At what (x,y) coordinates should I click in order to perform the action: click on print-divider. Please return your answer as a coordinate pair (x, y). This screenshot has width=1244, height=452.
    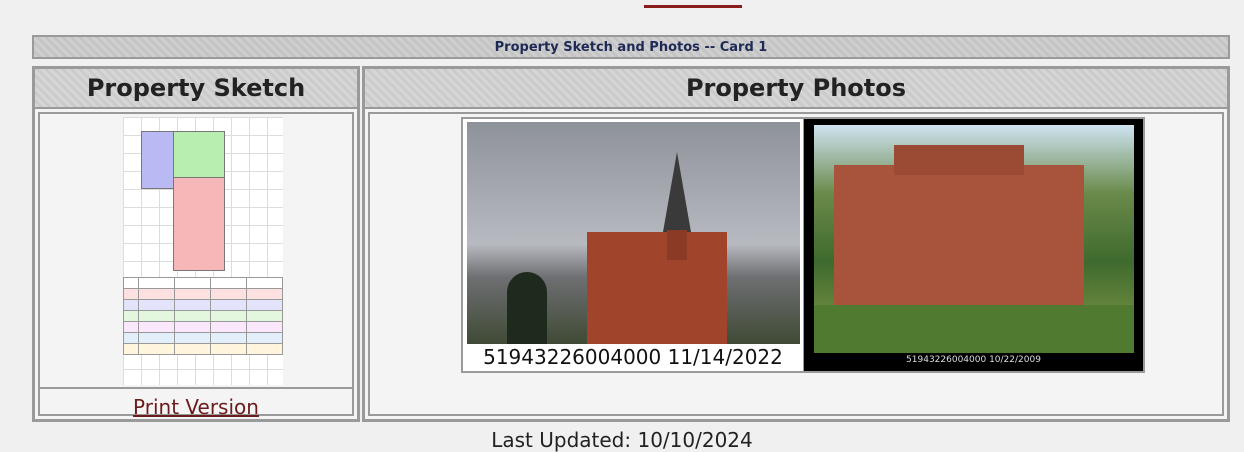
    Looking at the image, I should click on (196, 388).